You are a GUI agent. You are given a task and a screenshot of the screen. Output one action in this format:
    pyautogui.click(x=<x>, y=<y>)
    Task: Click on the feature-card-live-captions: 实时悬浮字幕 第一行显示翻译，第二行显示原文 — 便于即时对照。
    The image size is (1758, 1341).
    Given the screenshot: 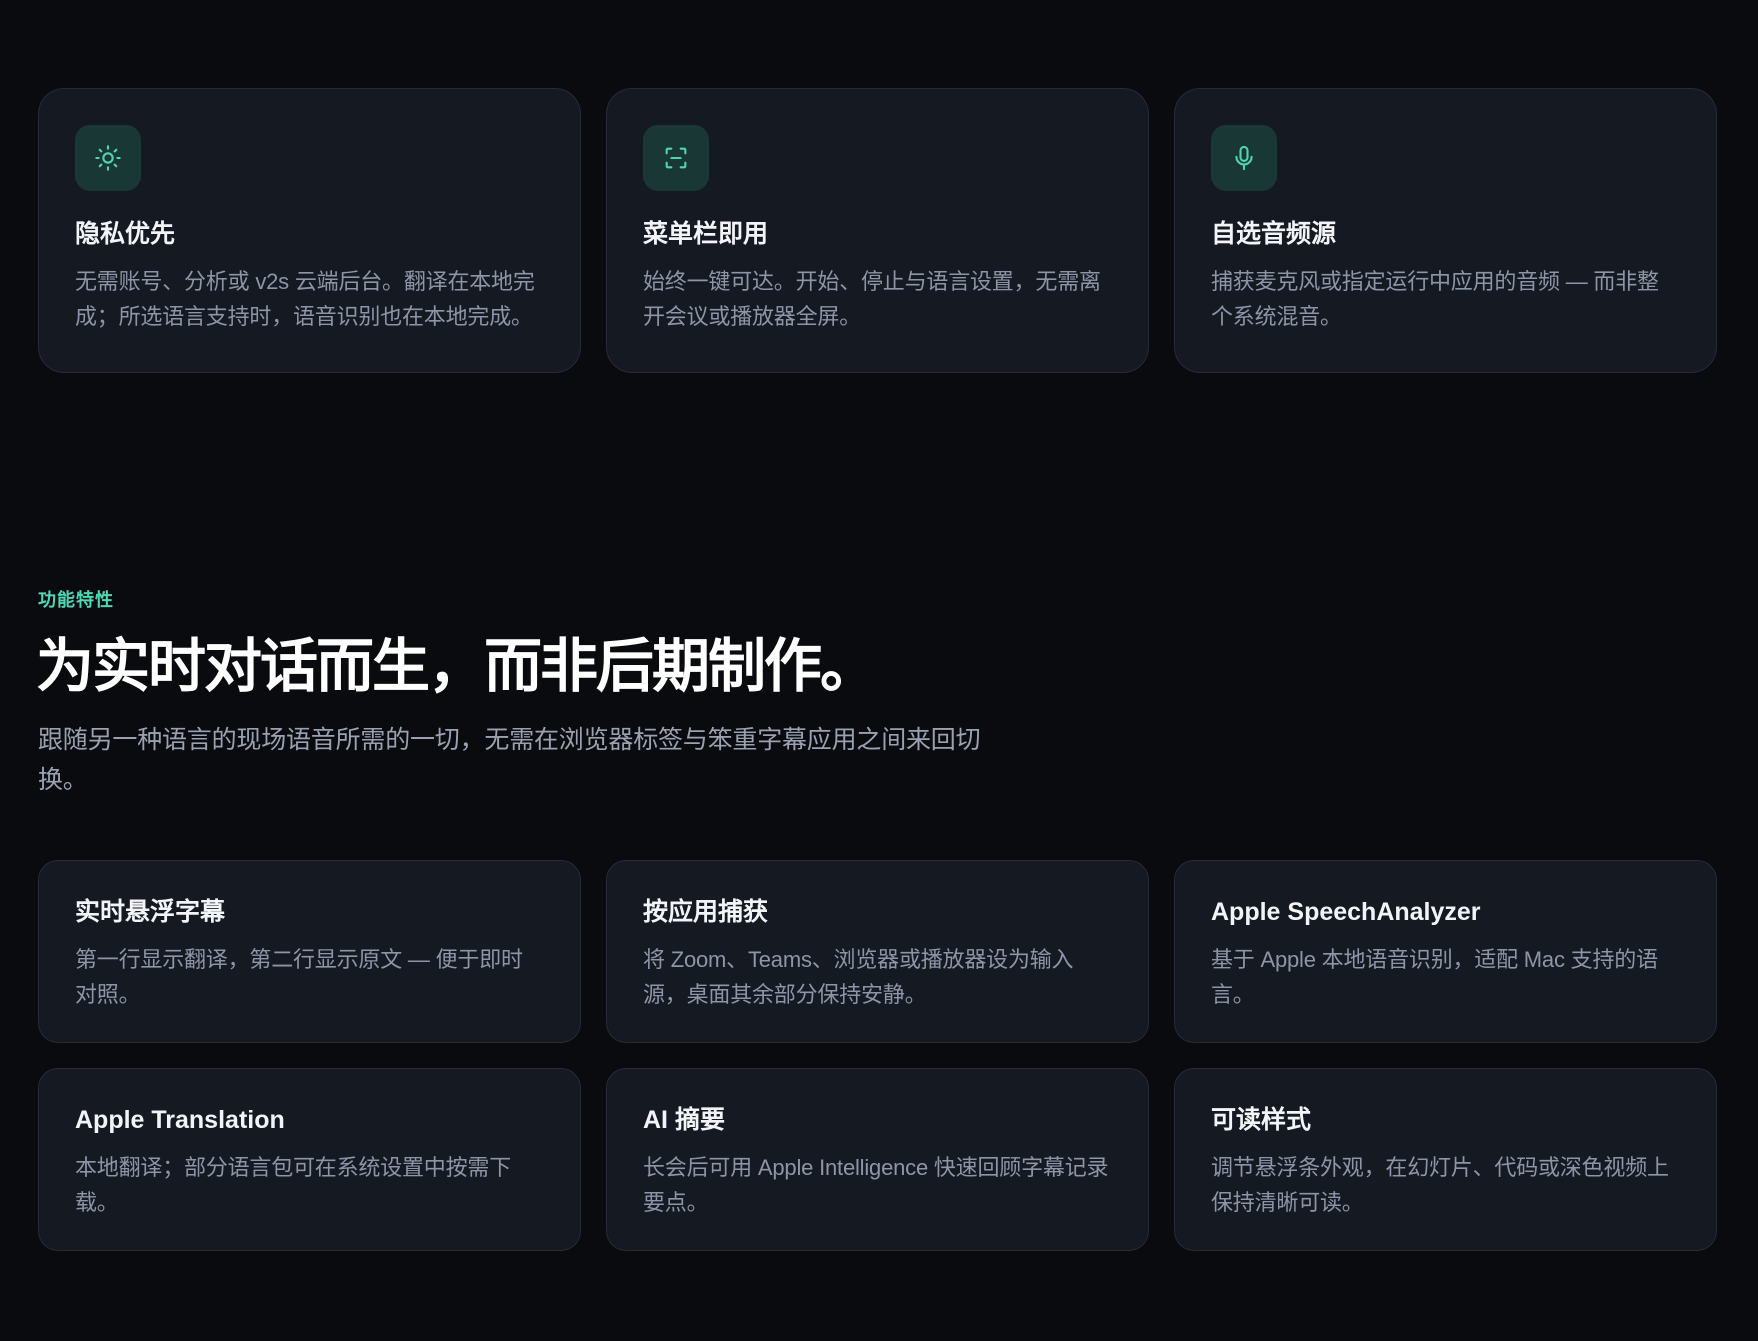 What is the action you would take?
    pyautogui.click(x=309, y=951)
    